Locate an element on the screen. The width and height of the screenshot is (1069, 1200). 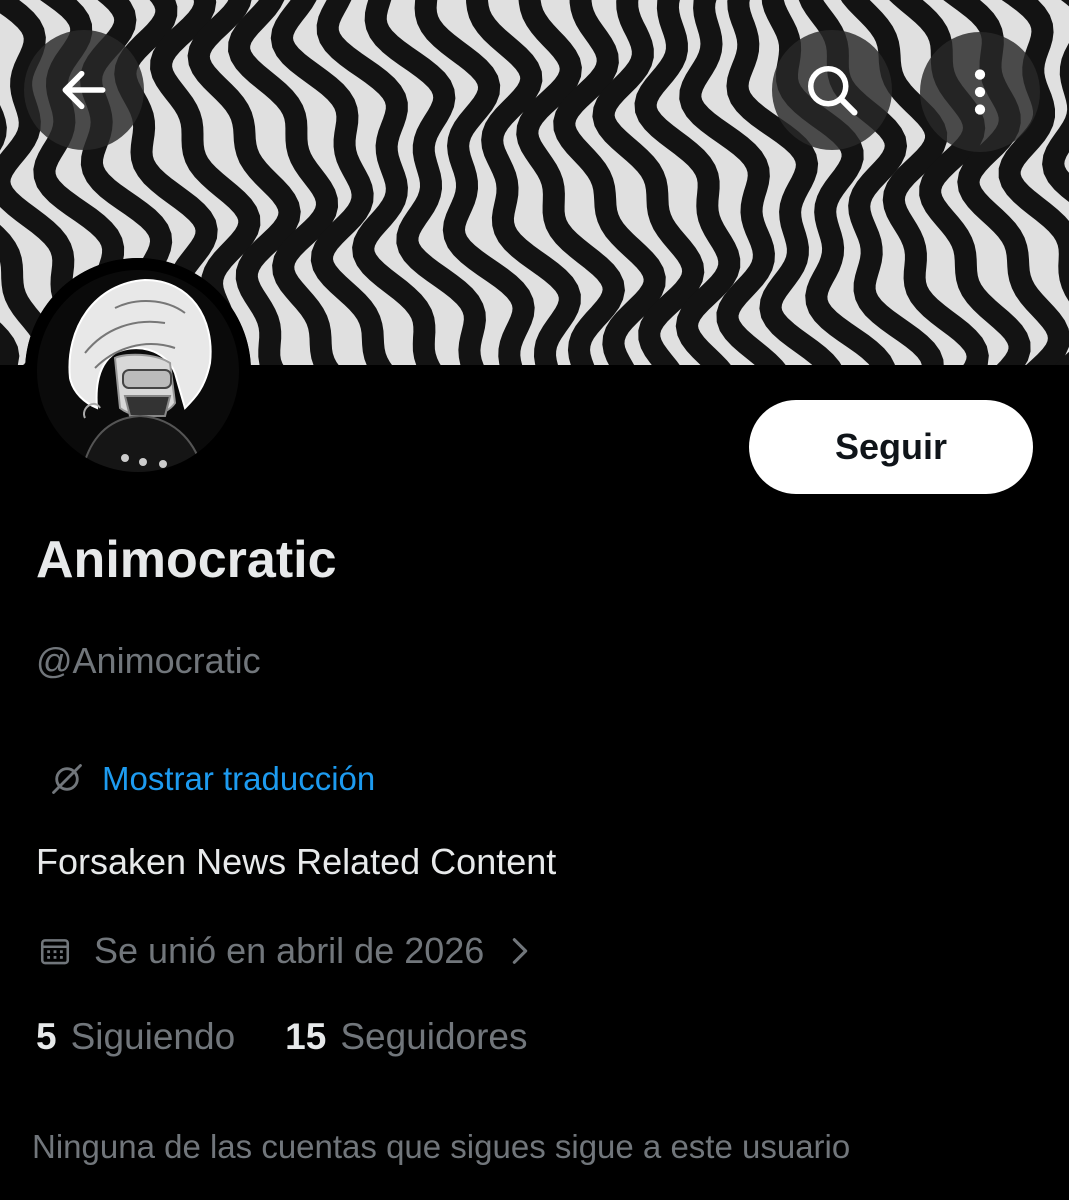
following-stat: 5 Siguiendo is located at coordinates (135, 1037).